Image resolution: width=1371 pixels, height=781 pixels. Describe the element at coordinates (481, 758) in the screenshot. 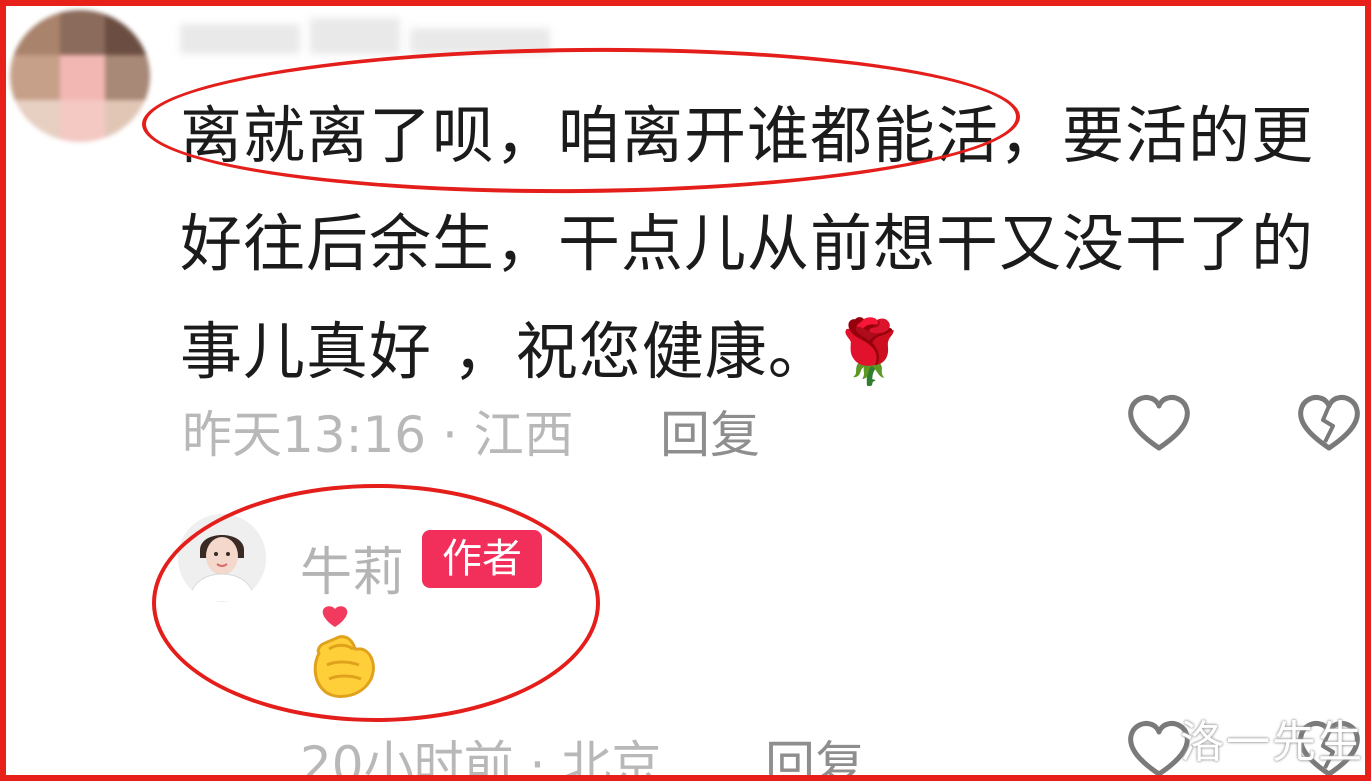

I see `reply-timestamp-location: 20小时前 · 北京` at that location.